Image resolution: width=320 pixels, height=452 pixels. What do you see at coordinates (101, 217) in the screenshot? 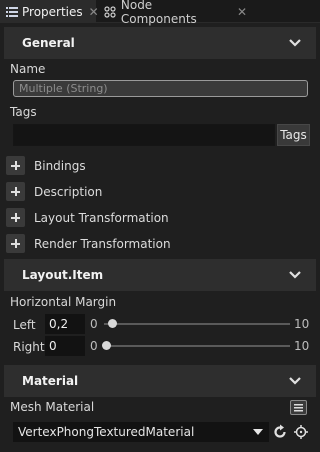
I see `expander-label: Layout Transformation` at bounding box center [101, 217].